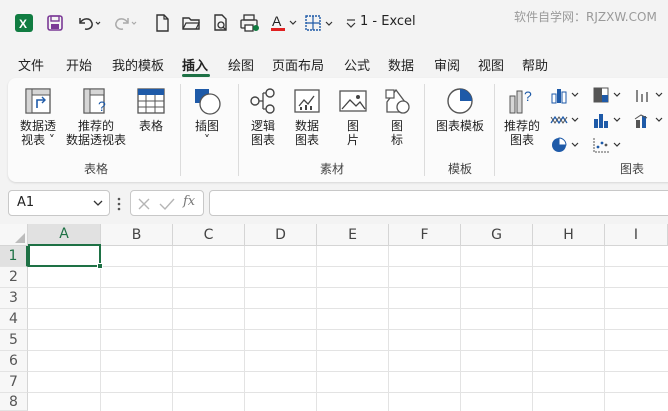 The image size is (668, 411). I want to click on borders-icon, so click(320, 23).